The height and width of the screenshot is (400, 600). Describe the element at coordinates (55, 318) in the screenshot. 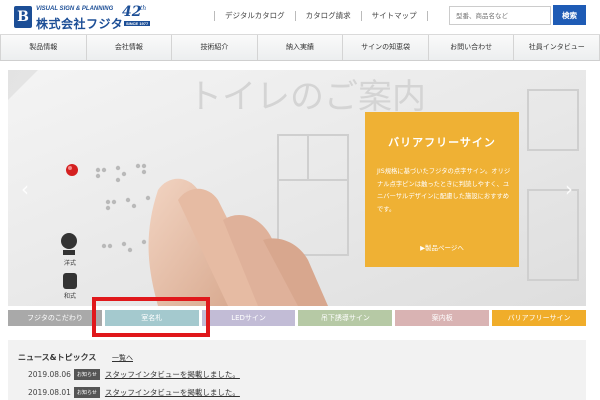

I see `tab-commitment: フジタのこだわり` at that location.